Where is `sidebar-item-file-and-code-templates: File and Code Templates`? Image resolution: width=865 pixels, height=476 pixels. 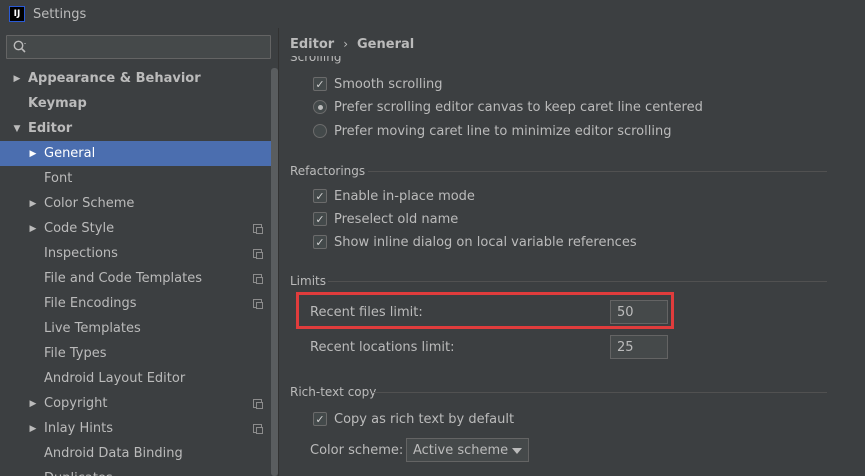 sidebar-item-file-and-code-templates: File and Code Templates is located at coordinates (139, 278).